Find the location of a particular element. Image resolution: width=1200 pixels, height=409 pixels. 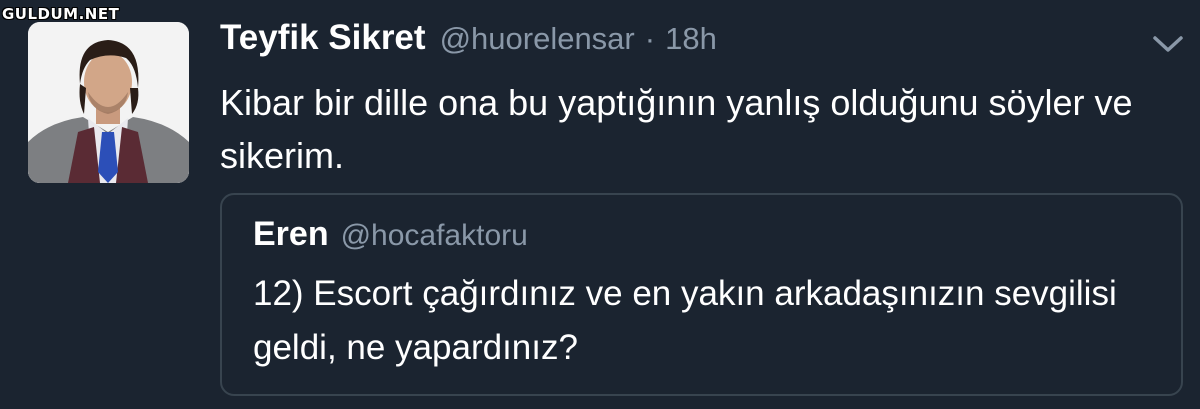

tweet-header: Teyfik Sikret @huorelensar · 18h is located at coordinates (468, 40).